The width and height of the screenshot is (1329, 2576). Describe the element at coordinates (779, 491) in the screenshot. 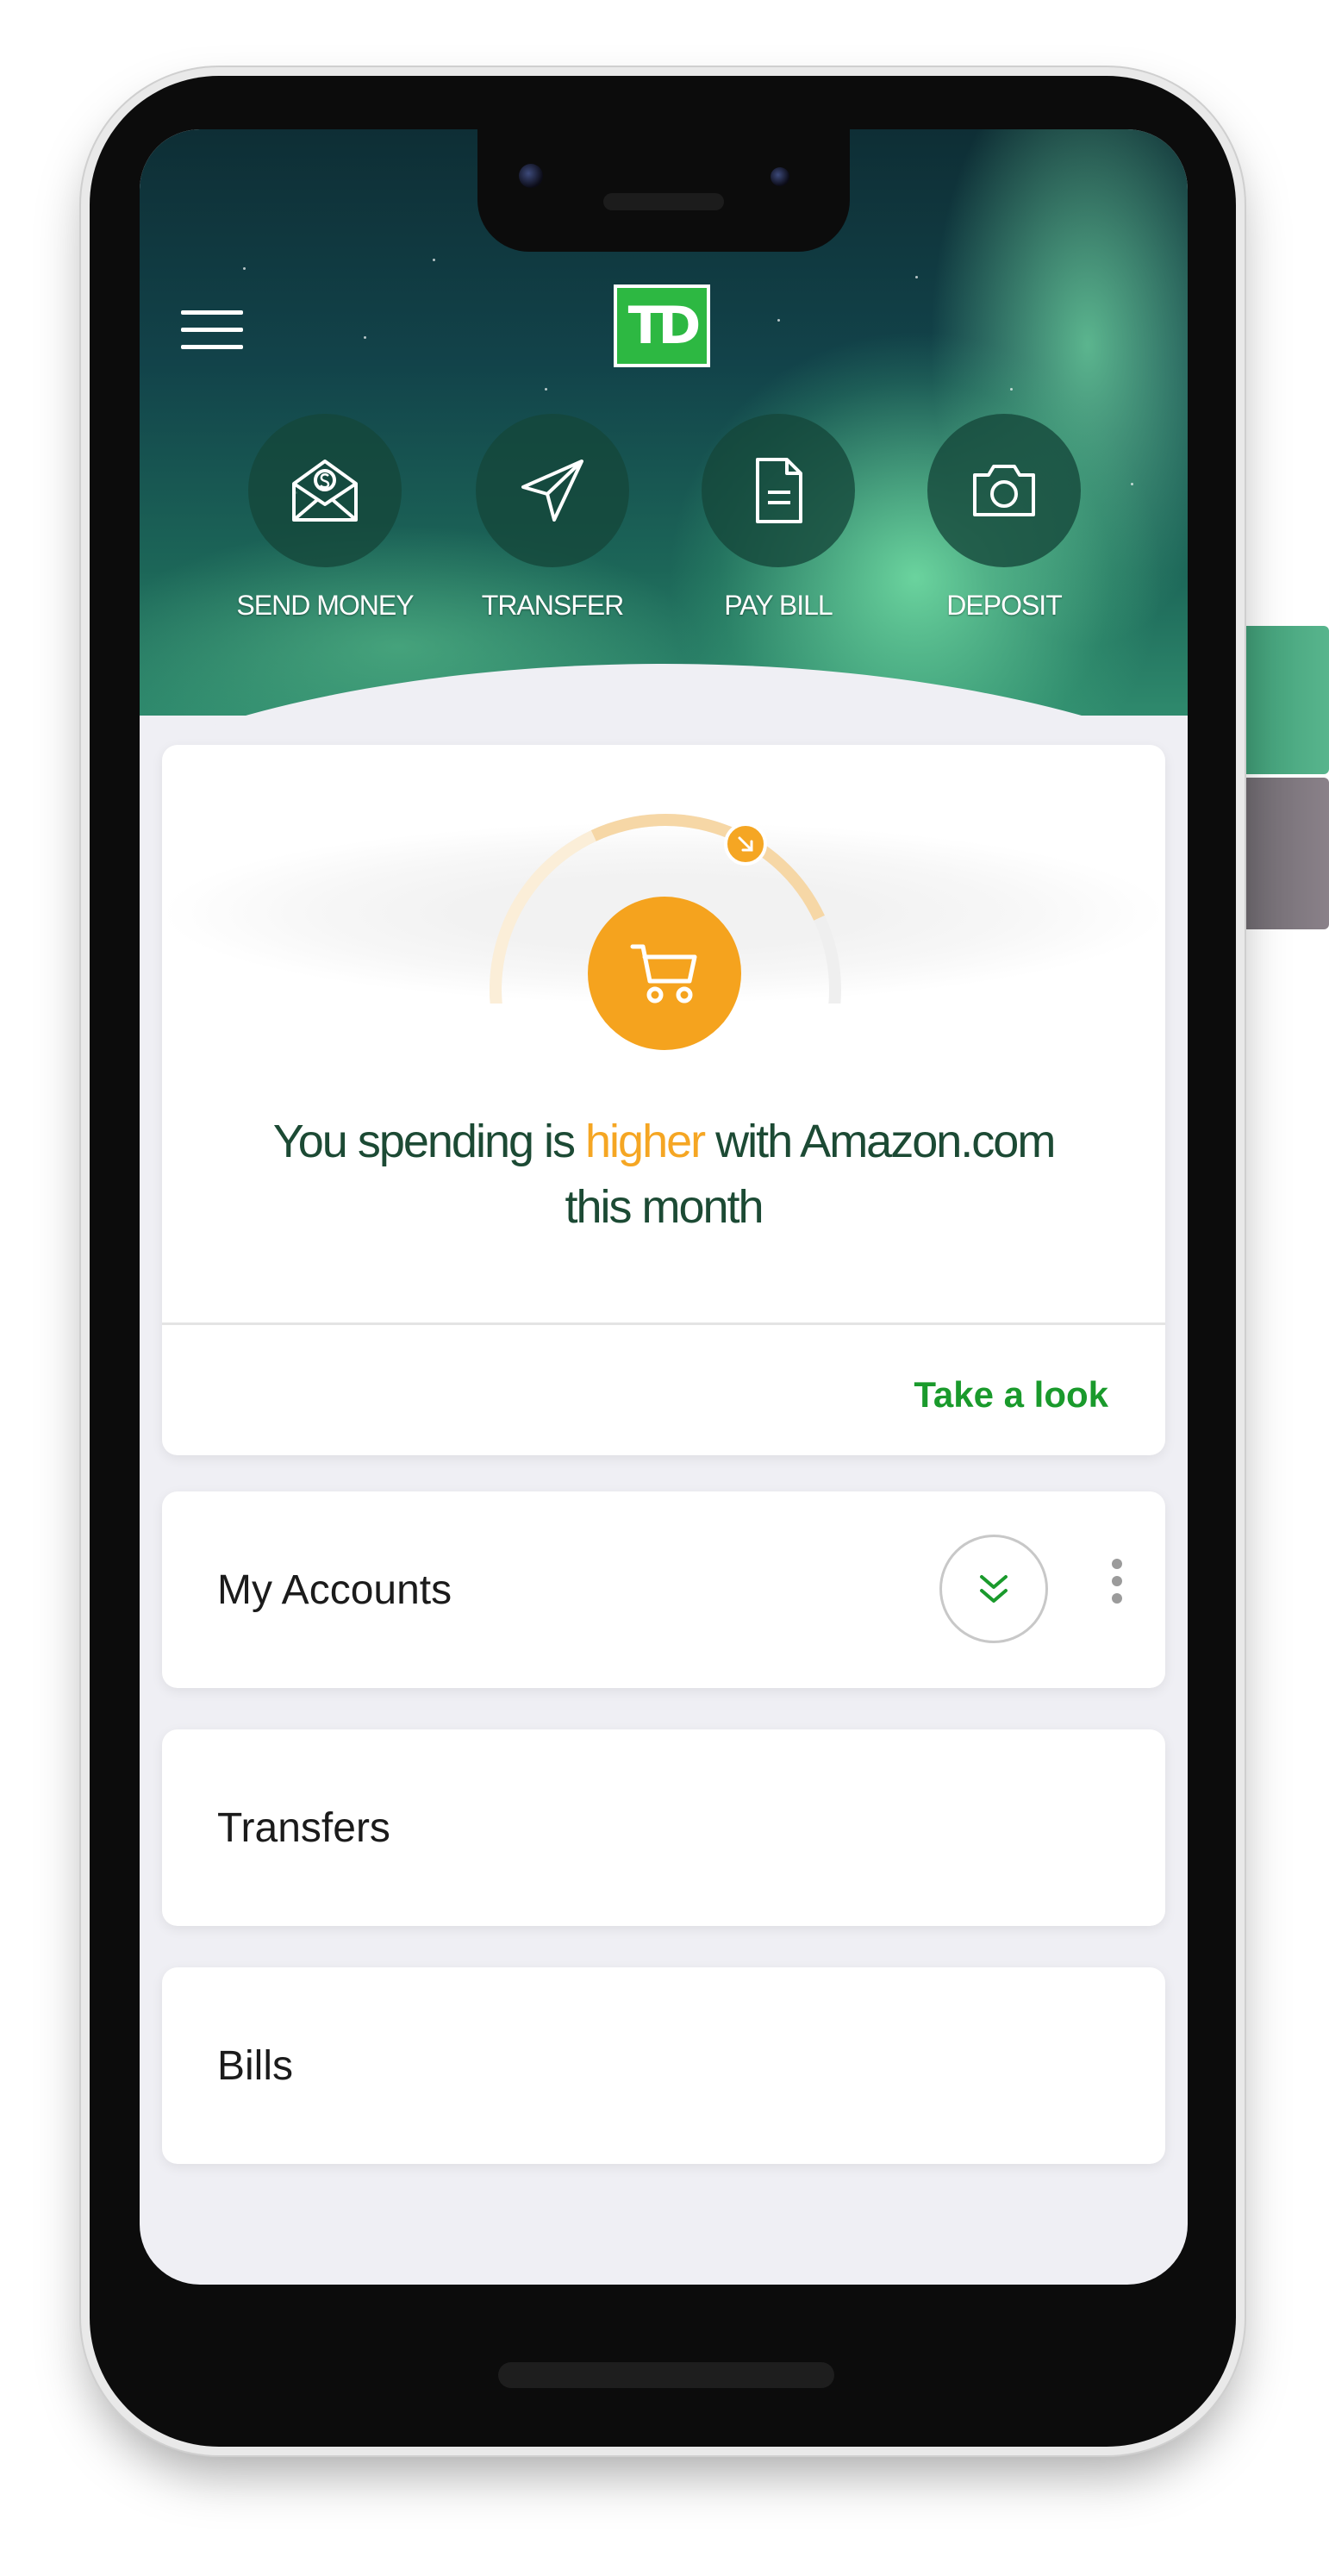

I see `document-icon` at that location.